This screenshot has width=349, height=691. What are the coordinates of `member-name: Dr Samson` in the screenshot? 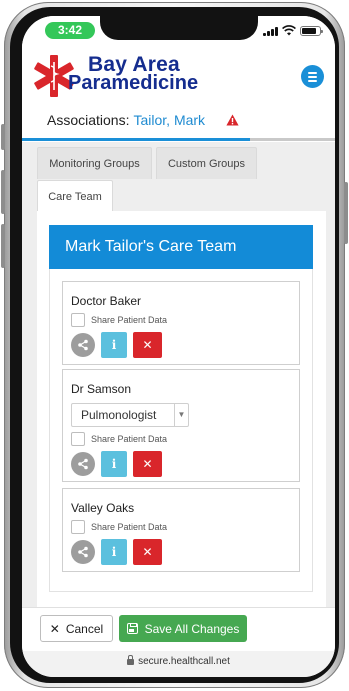 It's located at (101, 389).